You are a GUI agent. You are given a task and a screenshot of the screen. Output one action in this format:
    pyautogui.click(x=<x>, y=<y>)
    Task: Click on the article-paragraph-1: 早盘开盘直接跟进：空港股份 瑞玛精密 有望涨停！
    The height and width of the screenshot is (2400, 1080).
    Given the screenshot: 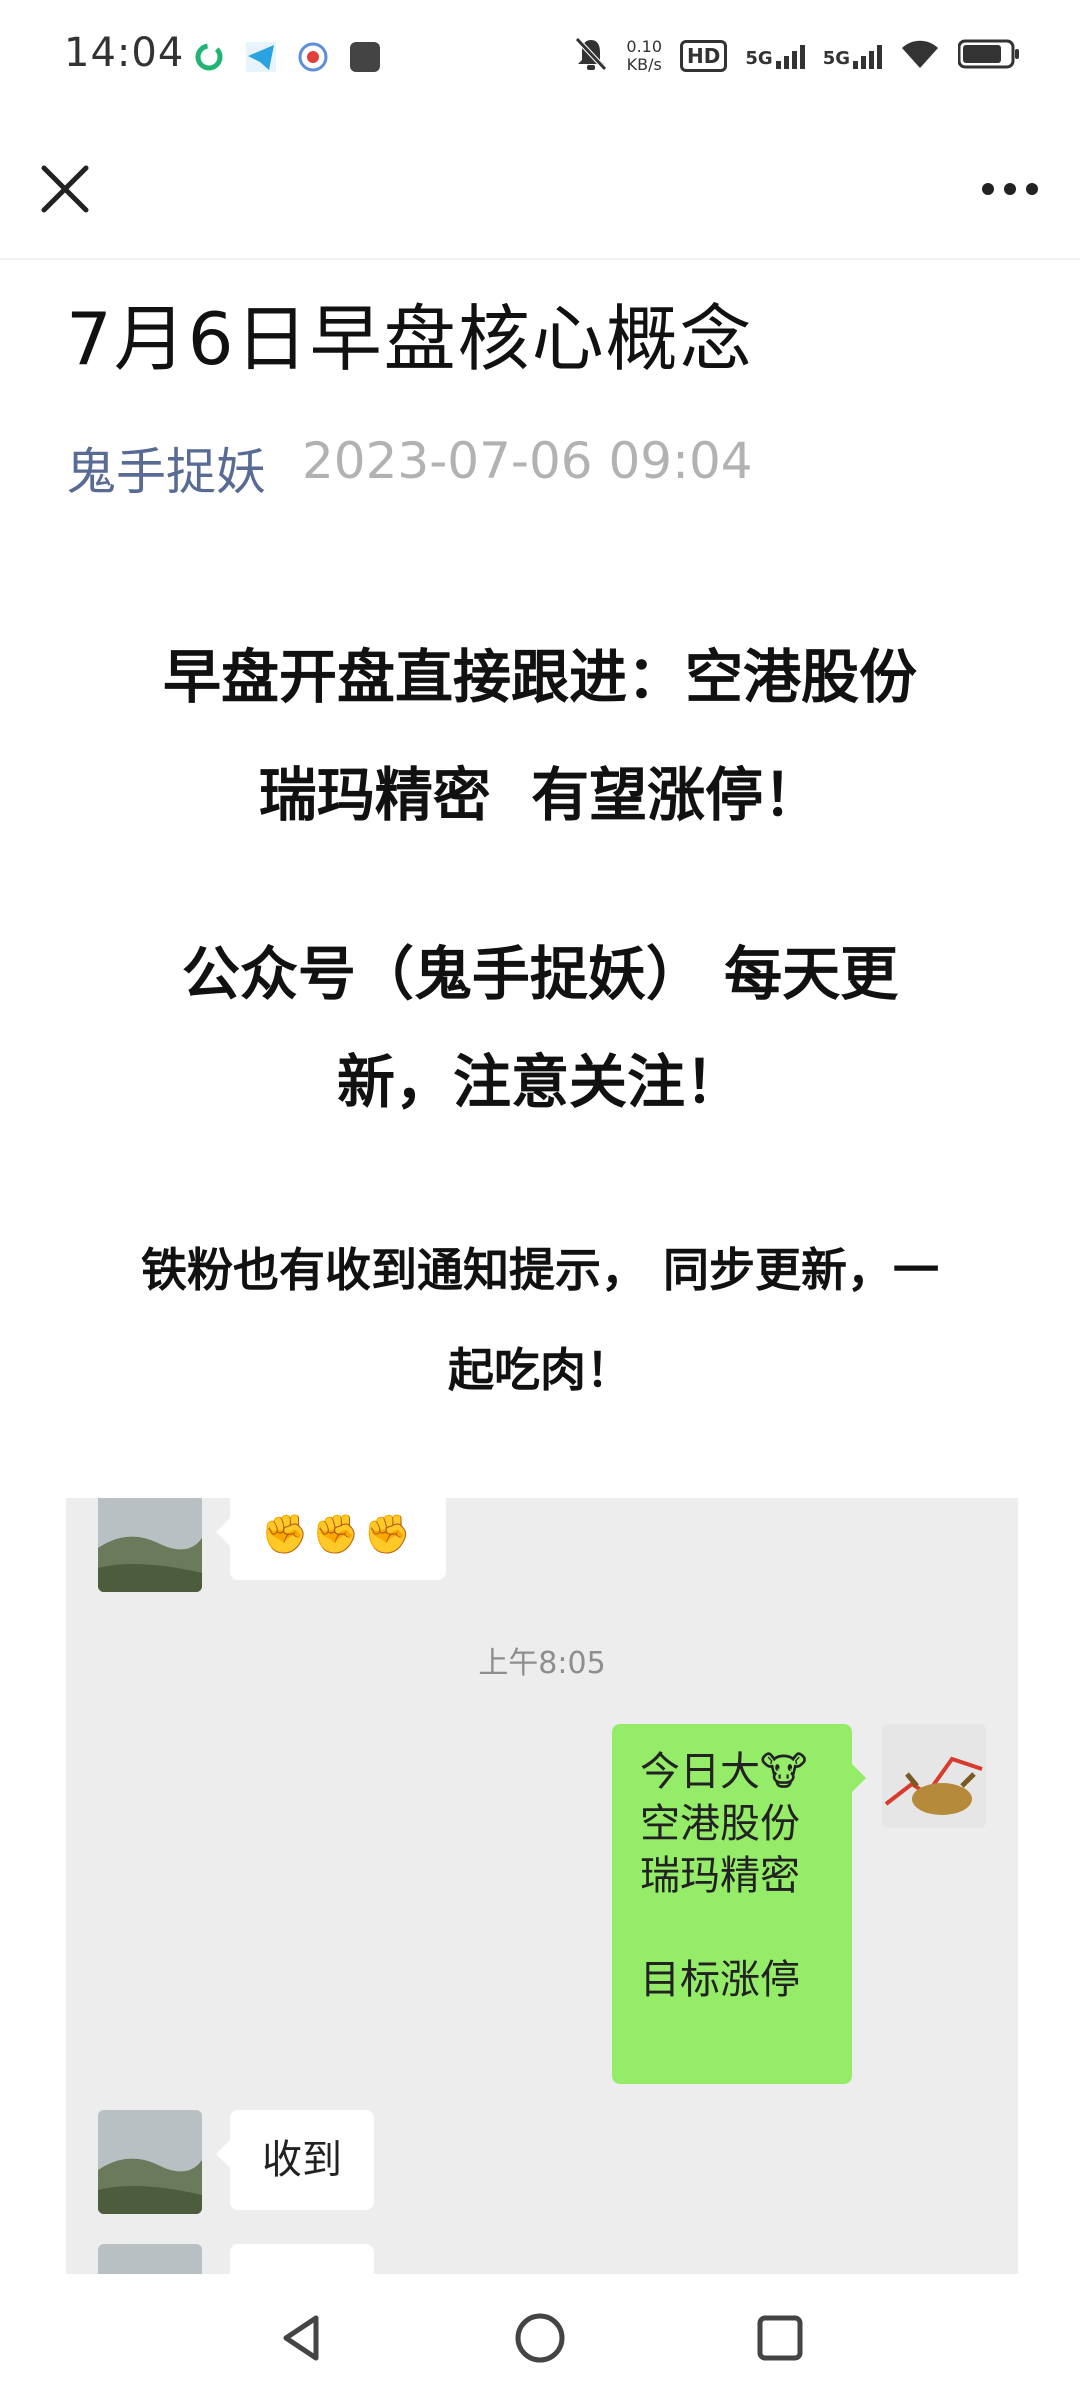 What is the action you would take?
    pyautogui.click(x=540, y=736)
    